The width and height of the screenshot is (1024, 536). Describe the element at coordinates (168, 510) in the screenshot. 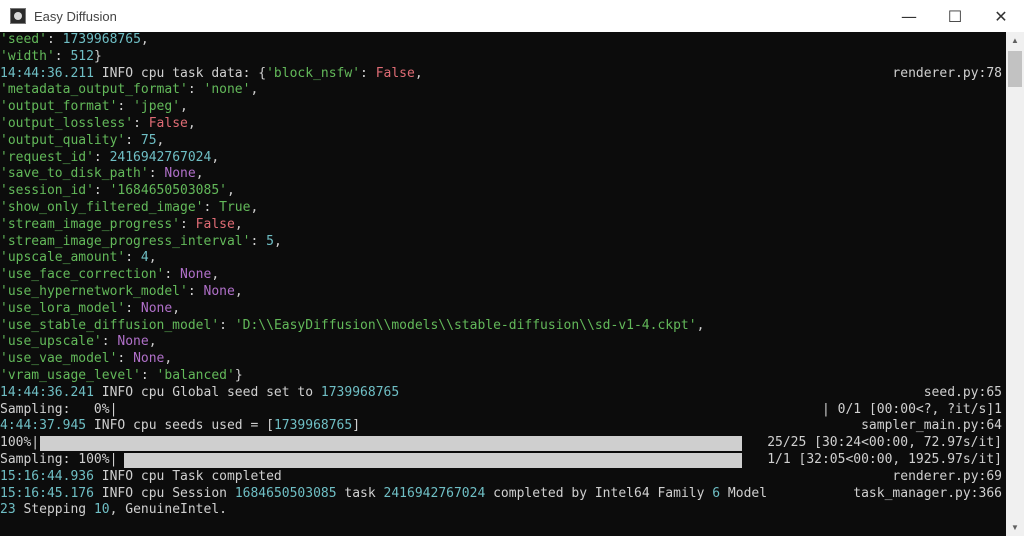

I see `console-text: , GenuineIntel.` at that location.